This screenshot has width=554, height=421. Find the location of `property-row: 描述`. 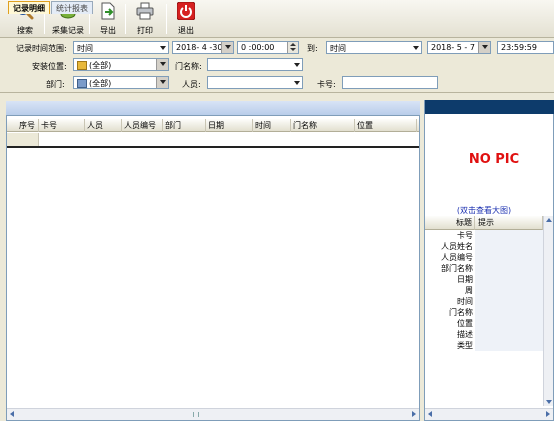

property-row: 描述 is located at coordinates (484, 334).